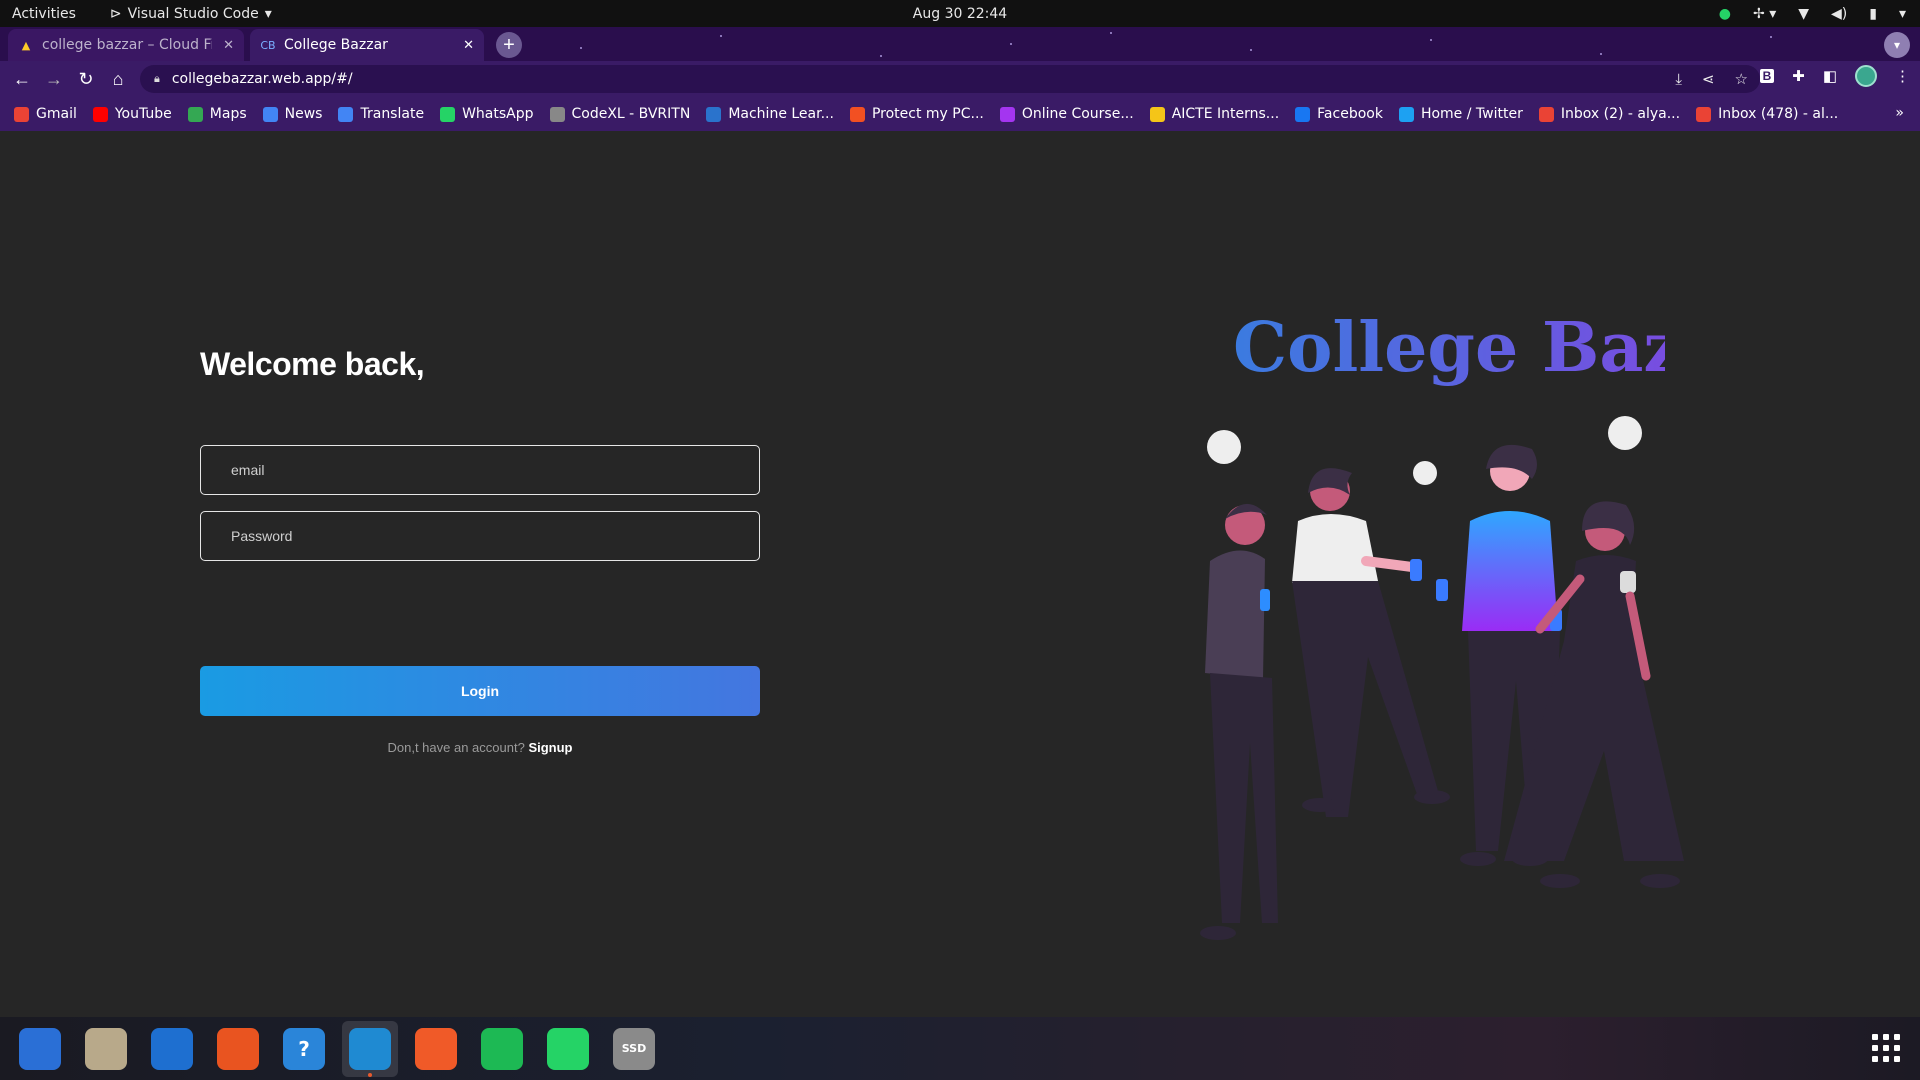 This screenshot has width=1920, height=1080. I want to click on url-text: collegebazzar.web.app/#/, so click(262, 79).